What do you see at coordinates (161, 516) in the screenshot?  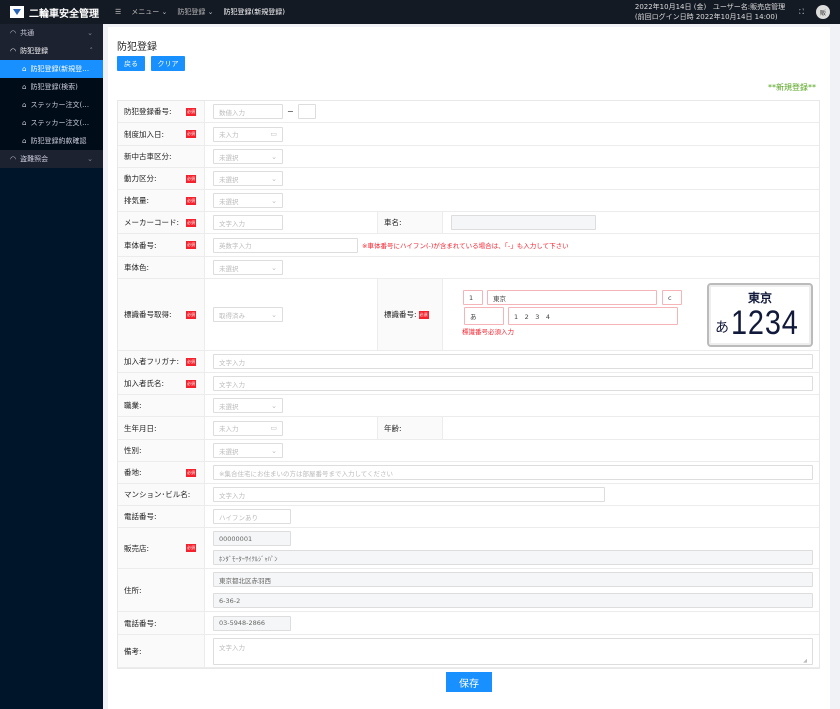 I see `label-phone: 電話番号:` at bounding box center [161, 516].